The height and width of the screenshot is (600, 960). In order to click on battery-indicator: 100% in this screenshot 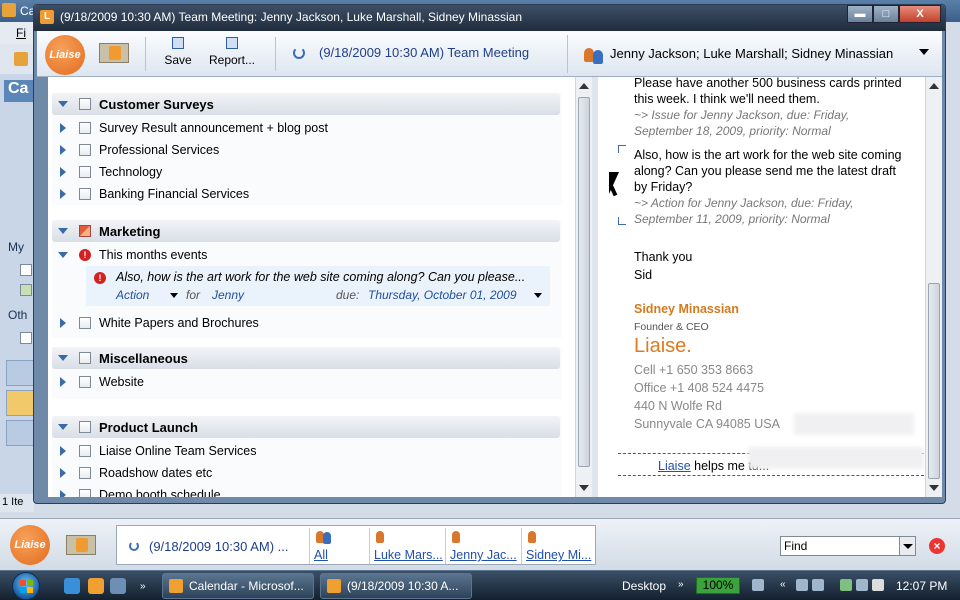, I will do `click(718, 585)`.